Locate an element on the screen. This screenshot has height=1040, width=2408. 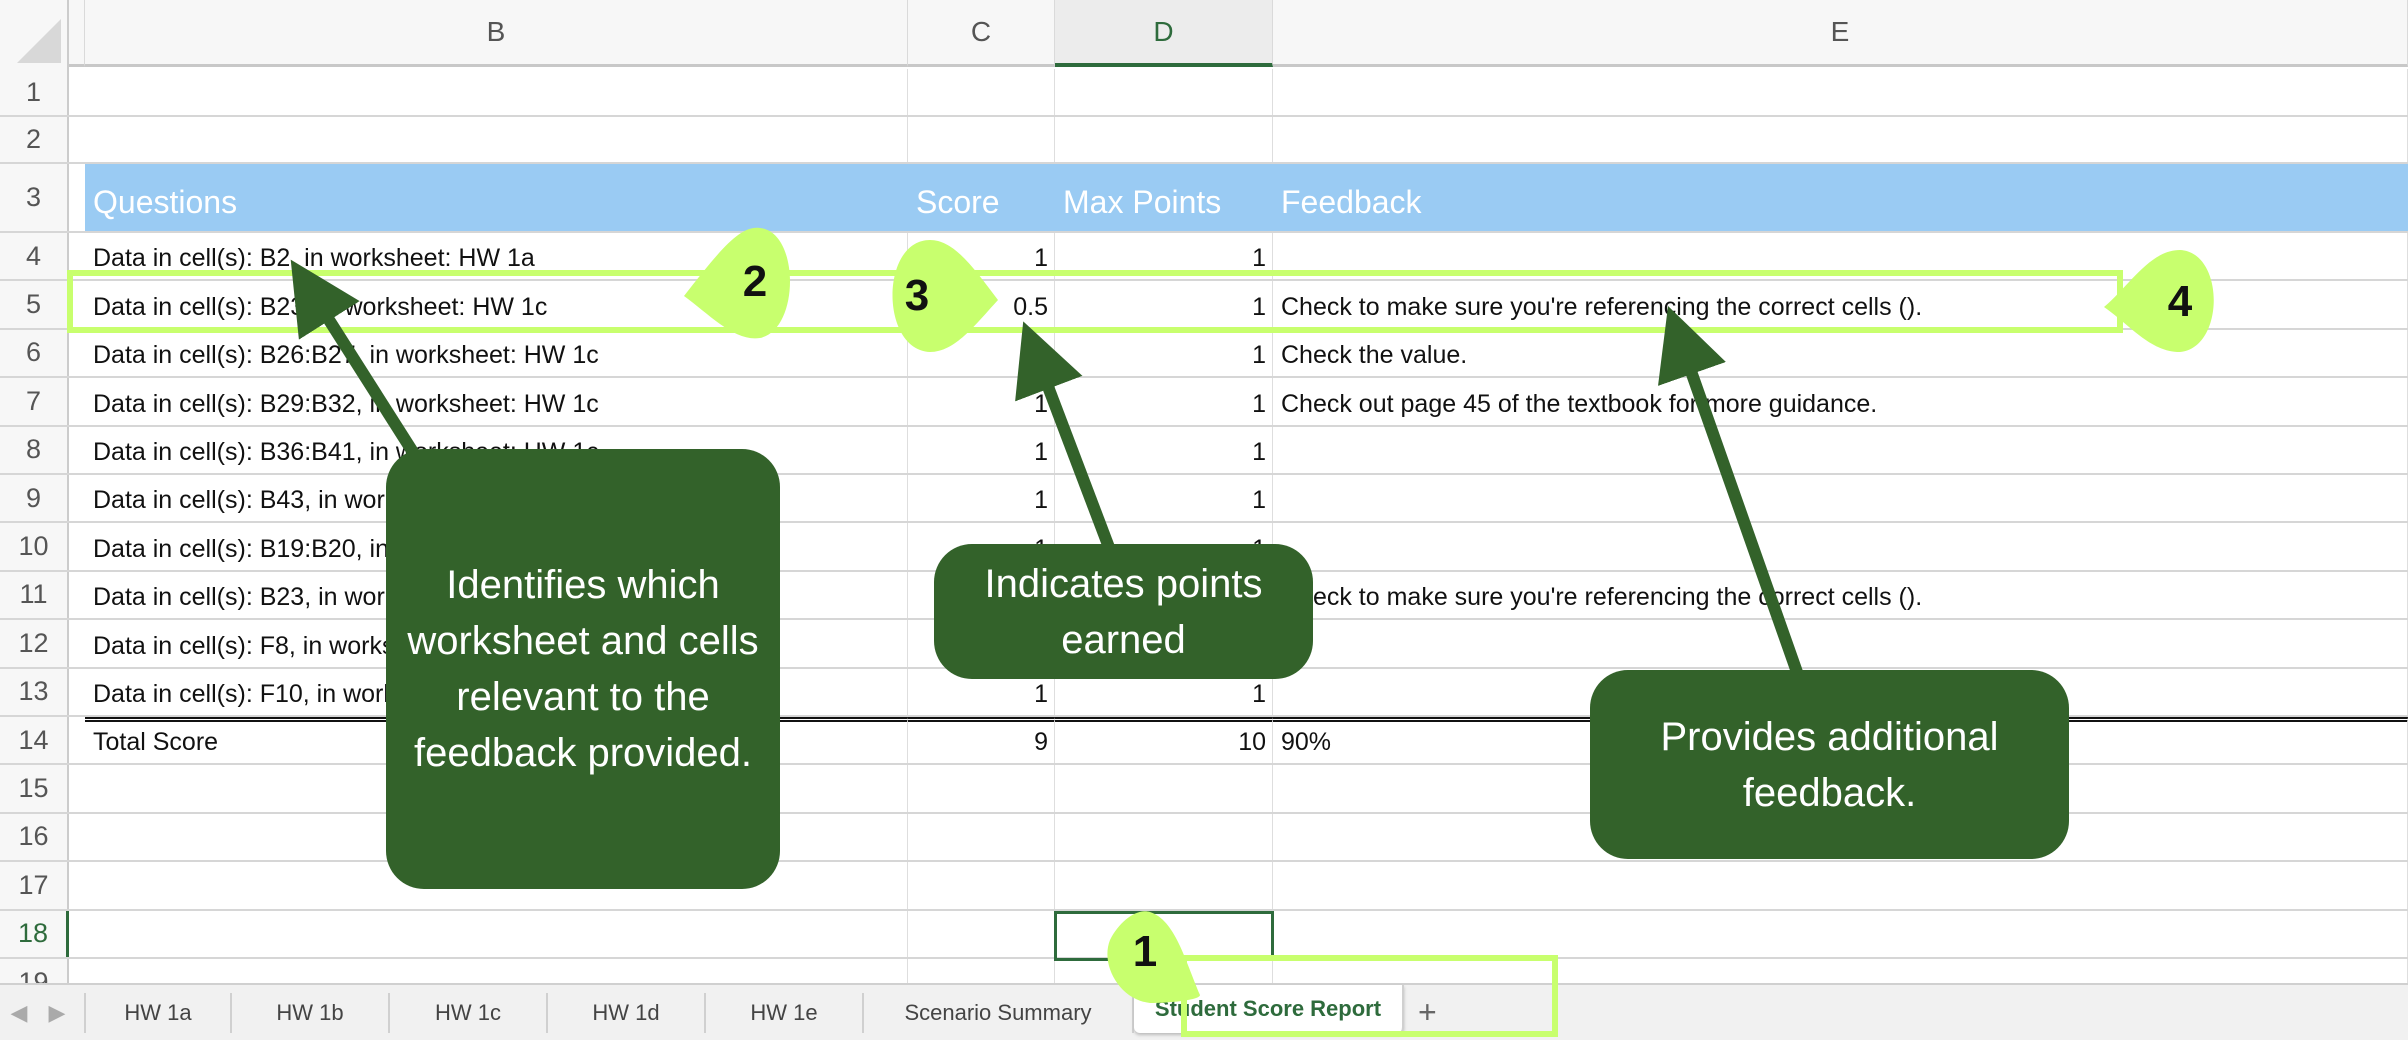
cell-c14: 9 is located at coordinates (981, 740).